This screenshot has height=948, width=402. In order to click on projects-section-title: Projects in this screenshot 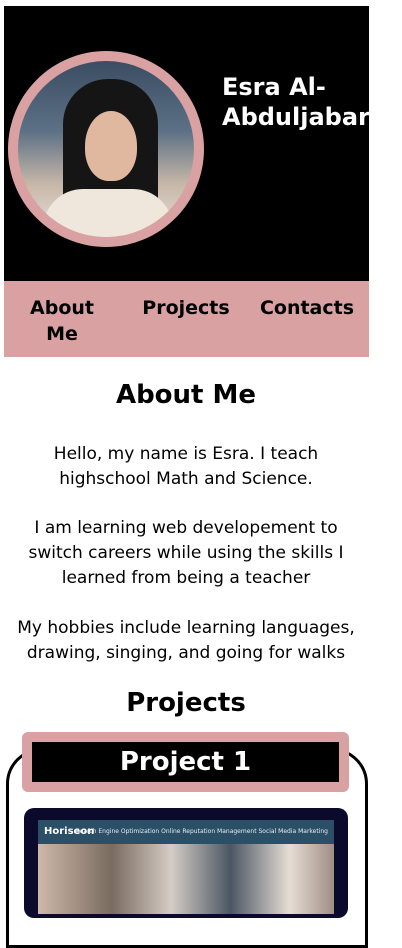, I will do `click(186, 703)`.